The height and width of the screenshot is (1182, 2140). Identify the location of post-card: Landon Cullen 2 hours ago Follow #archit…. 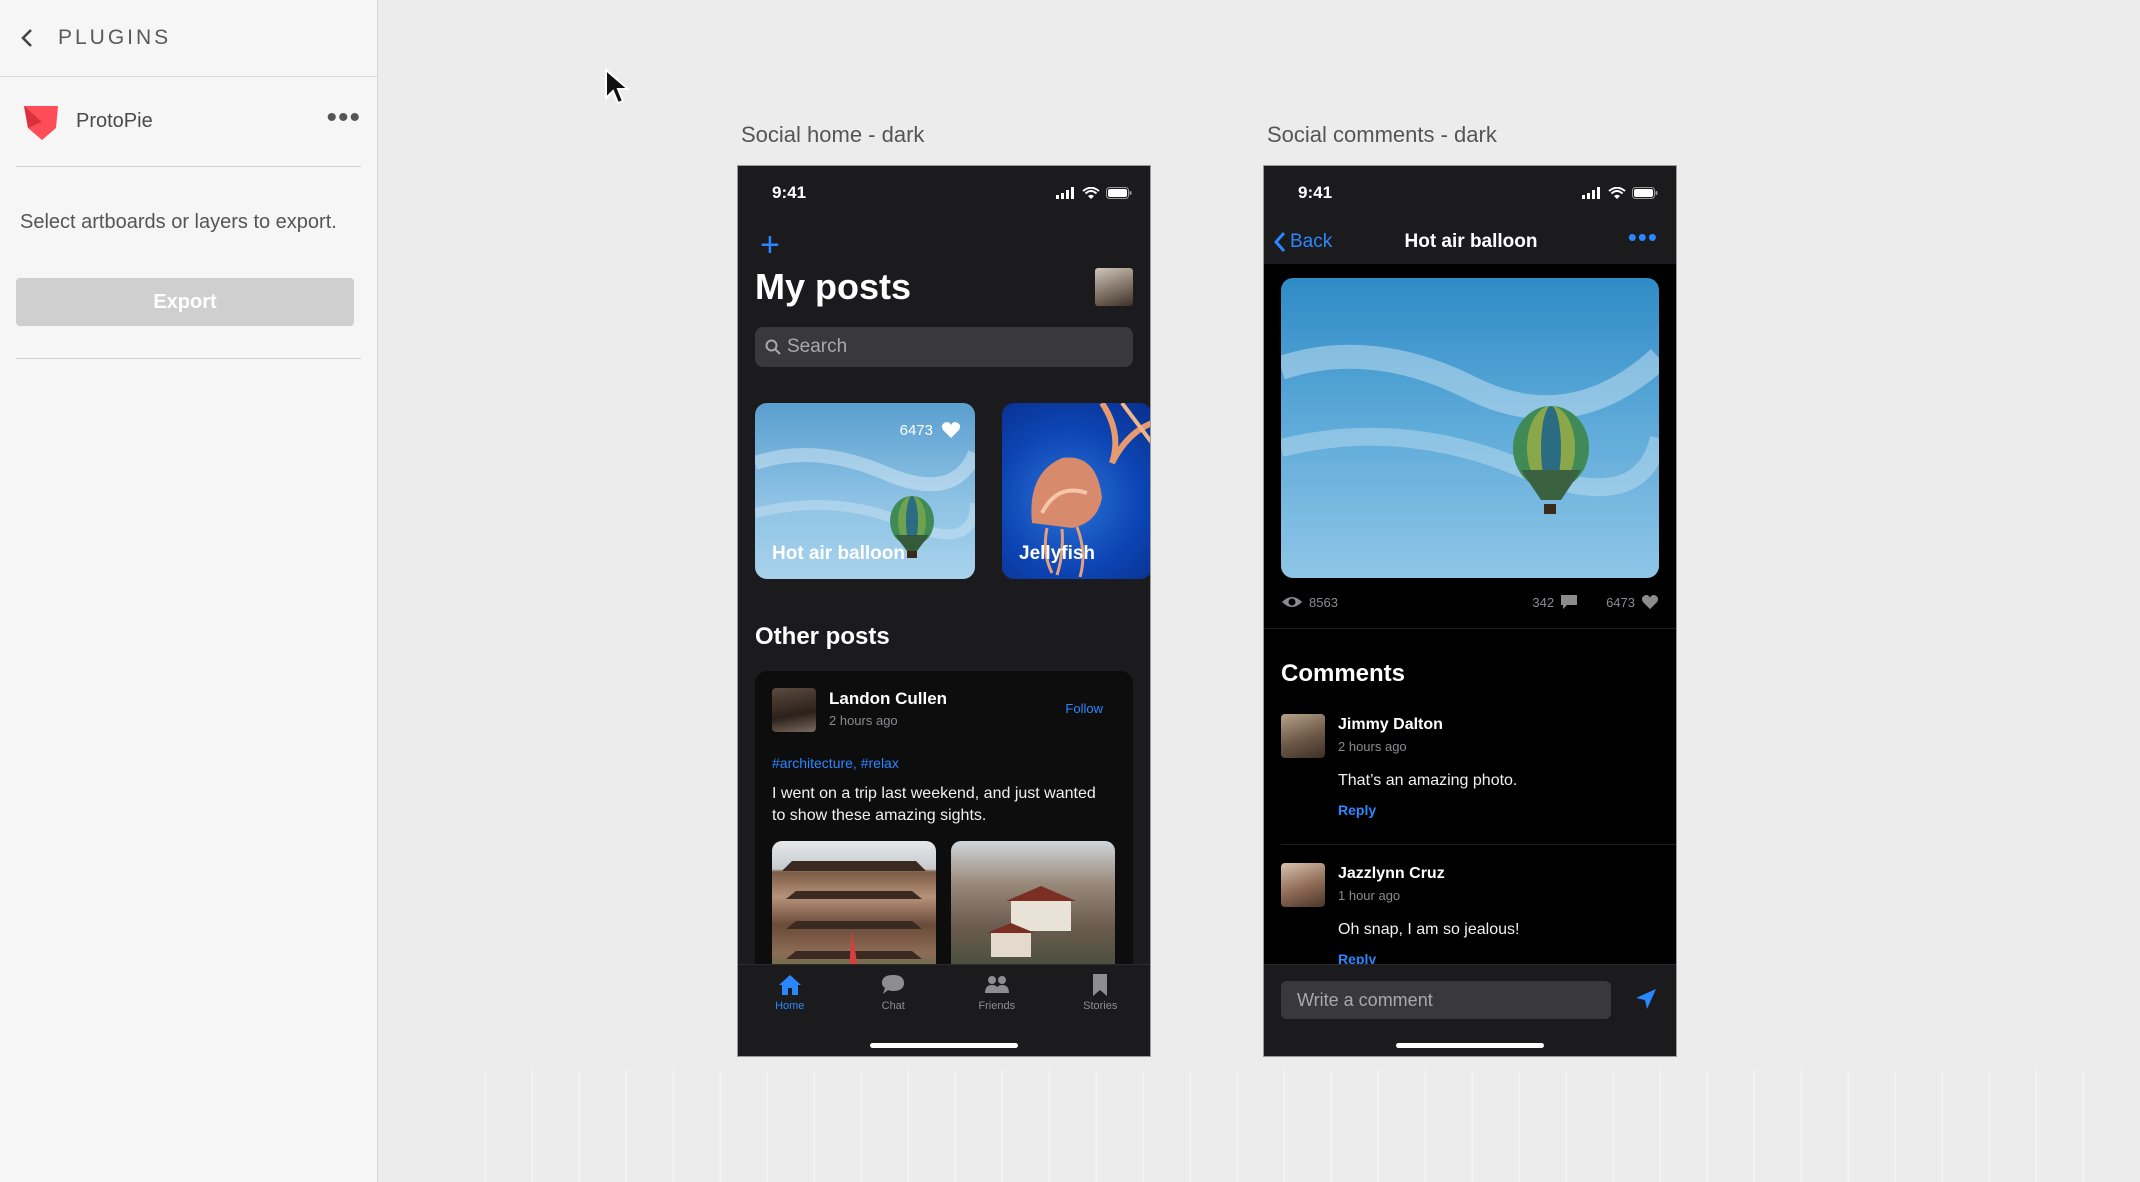
(944, 831).